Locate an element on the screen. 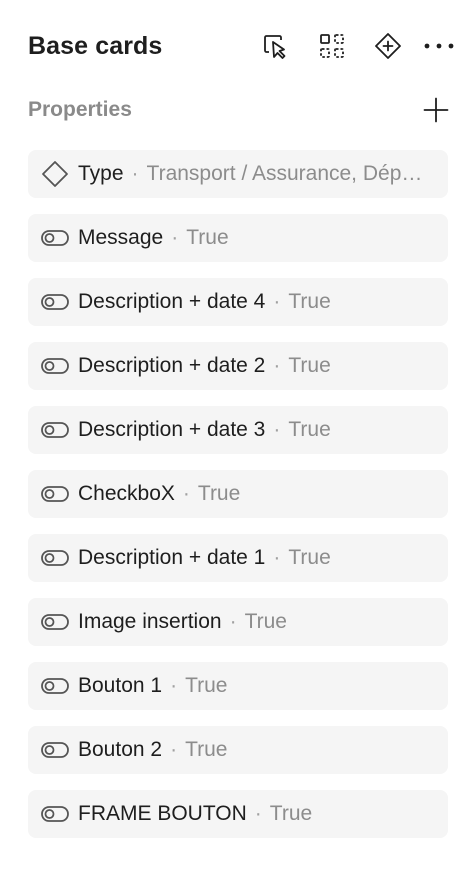 The image size is (470, 870). property-name: Bouton 1 is located at coordinates (120, 685).